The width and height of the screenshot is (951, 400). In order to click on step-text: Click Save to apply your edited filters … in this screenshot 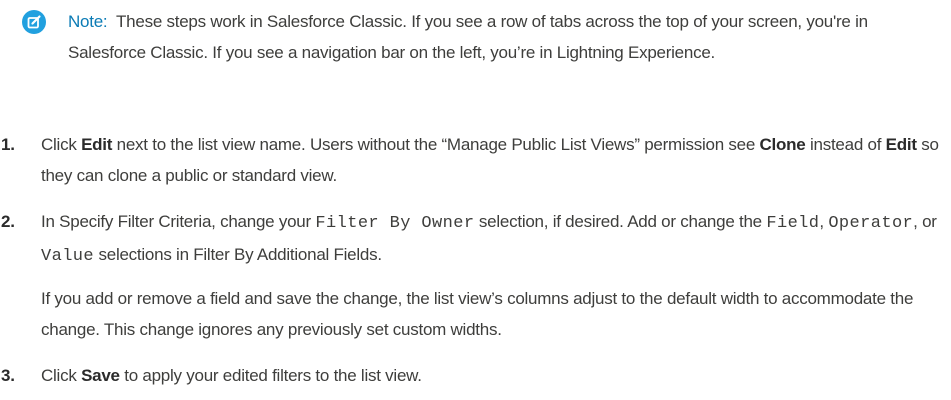, I will do `click(492, 376)`.